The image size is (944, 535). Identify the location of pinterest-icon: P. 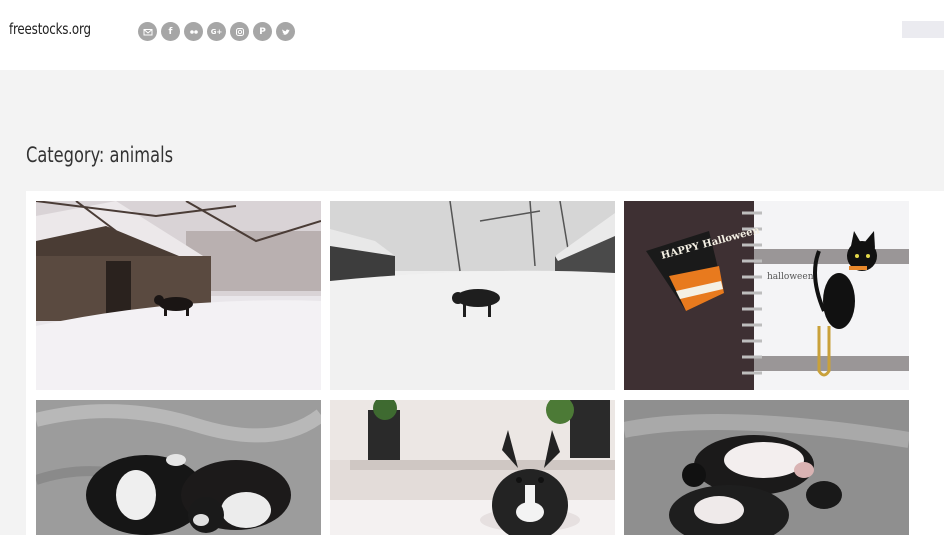
(262, 31).